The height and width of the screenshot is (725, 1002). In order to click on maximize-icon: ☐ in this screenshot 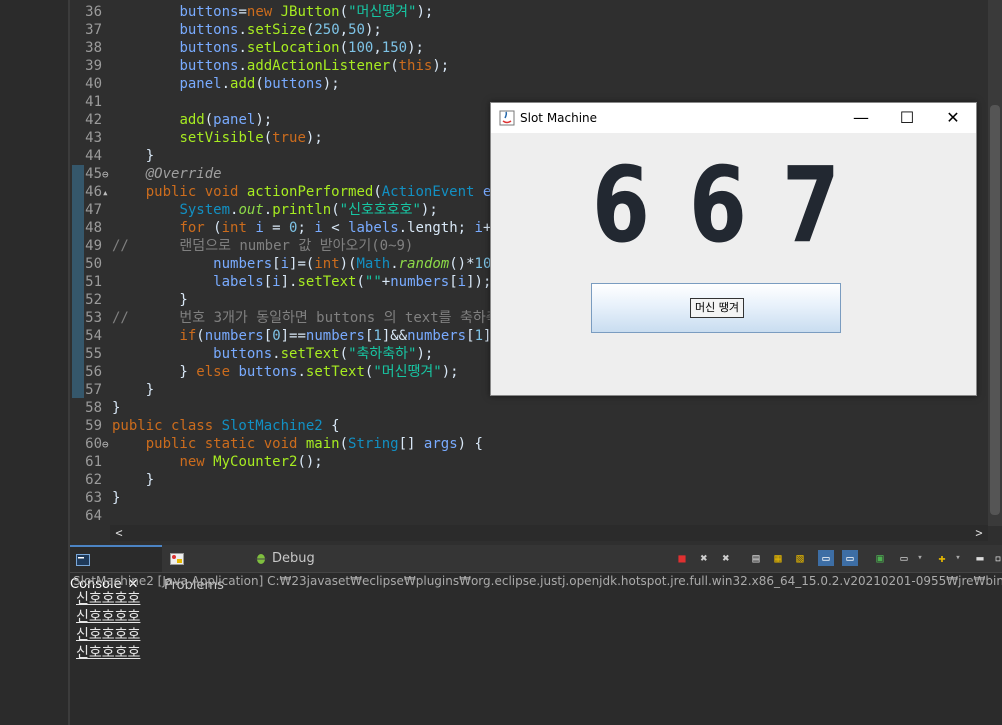, I will do `click(907, 118)`.